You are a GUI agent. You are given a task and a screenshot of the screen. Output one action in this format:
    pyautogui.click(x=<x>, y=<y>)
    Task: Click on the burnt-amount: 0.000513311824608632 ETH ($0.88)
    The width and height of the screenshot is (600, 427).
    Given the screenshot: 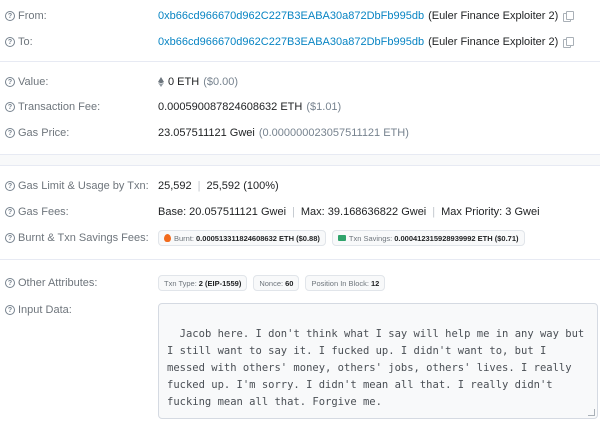 What is the action you would take?
    pyautogui.click(x=258, y=238)
    